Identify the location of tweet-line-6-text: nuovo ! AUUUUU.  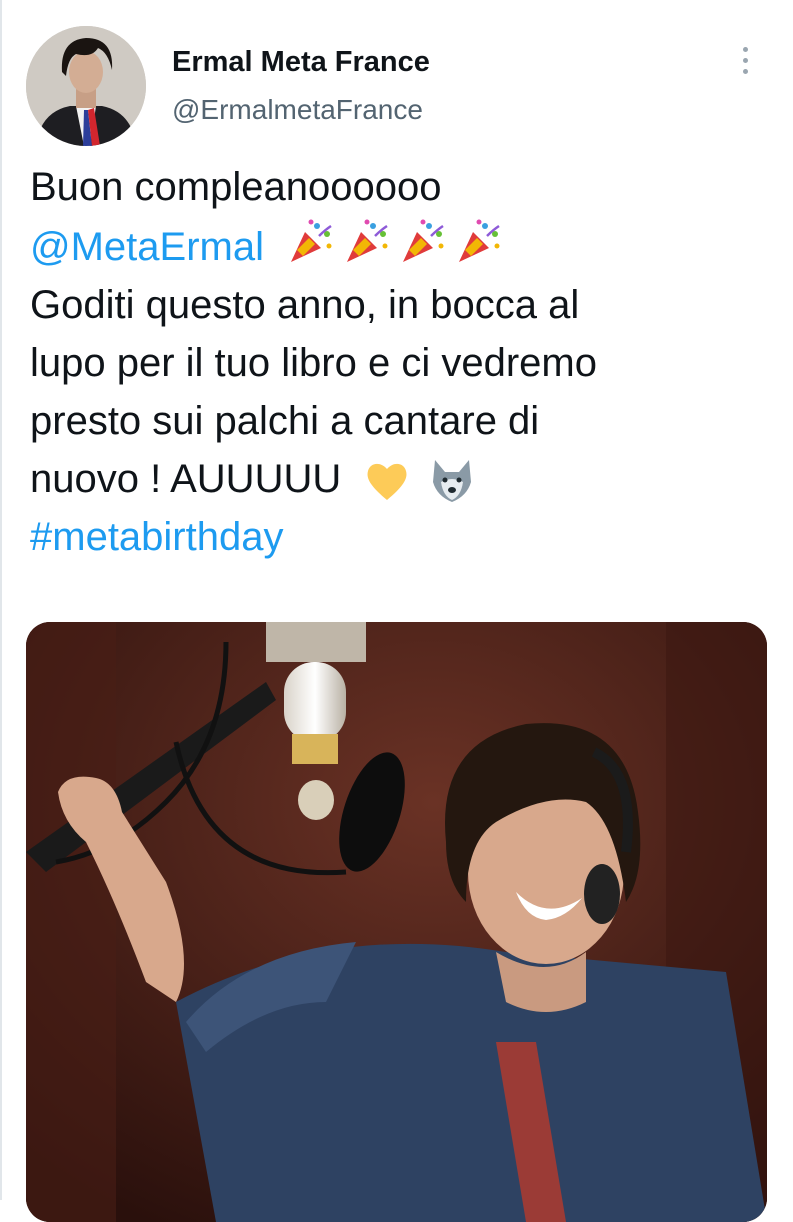
(186, 479).